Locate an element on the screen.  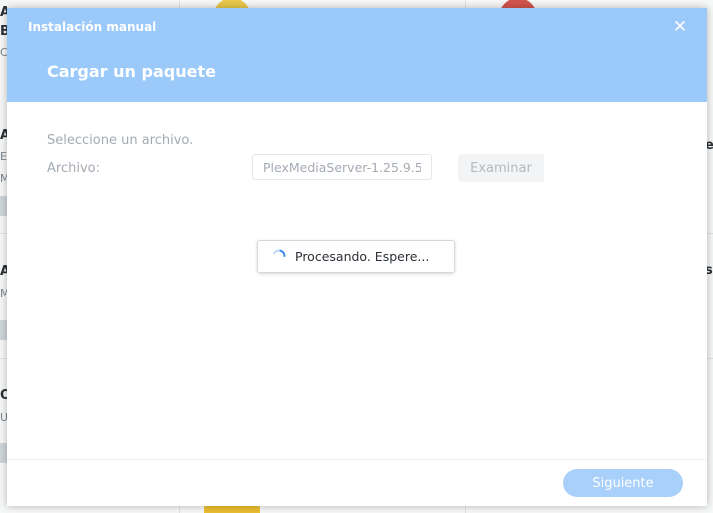
step-title: Cargar un paquete is located at coordinates (131, 71).